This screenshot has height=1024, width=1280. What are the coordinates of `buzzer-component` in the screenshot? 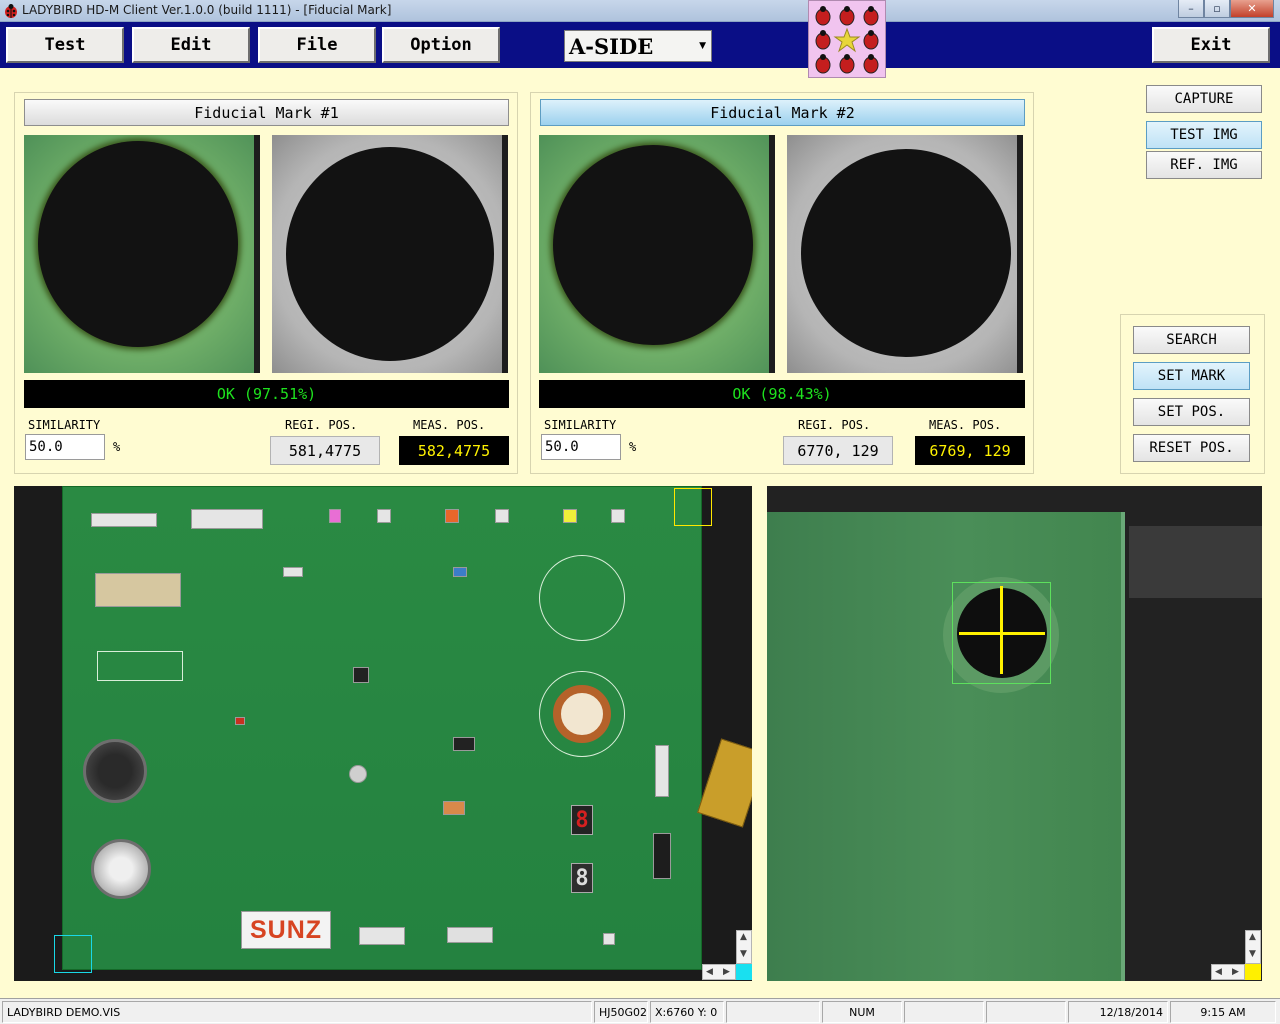 It's located at (358, 774).